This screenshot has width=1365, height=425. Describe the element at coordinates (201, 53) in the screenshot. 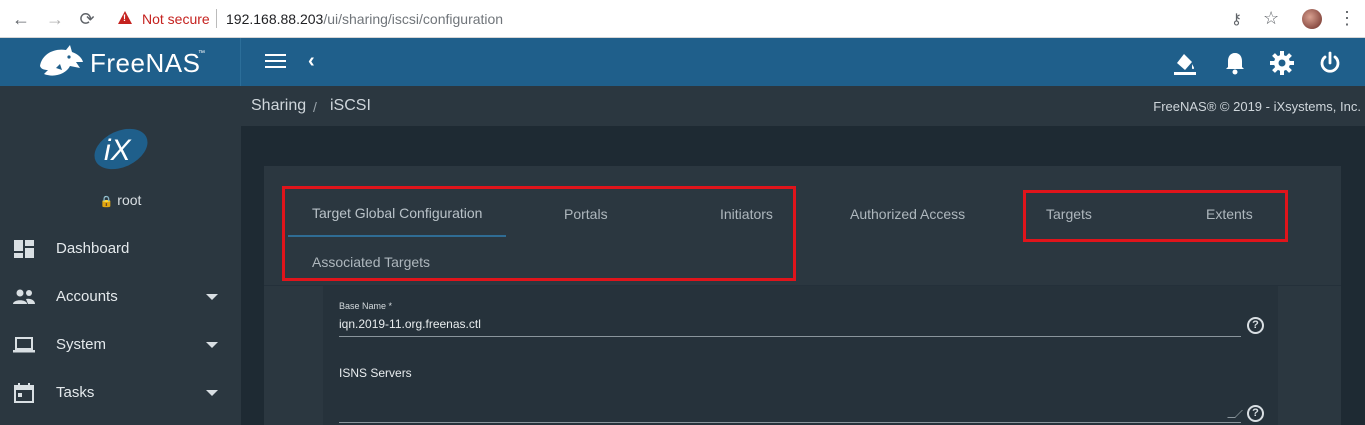

I see `brand-trademark: ™` at that location.